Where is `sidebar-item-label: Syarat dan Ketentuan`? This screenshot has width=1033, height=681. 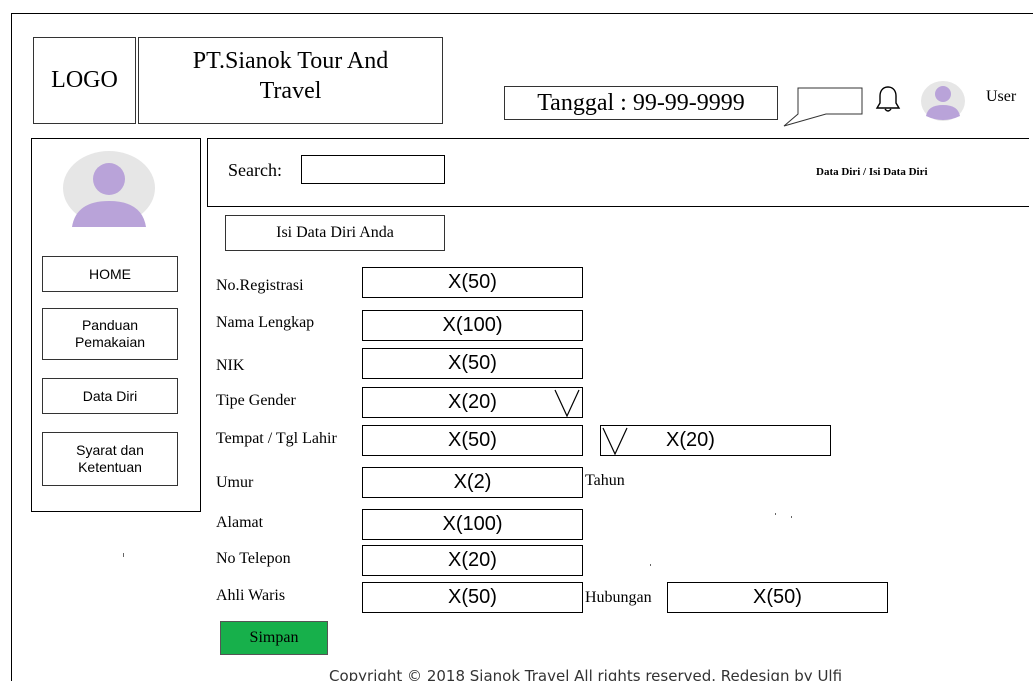
sidebar-item-label: Syarat dan Ketentuan is located at coordinates (110, 458).